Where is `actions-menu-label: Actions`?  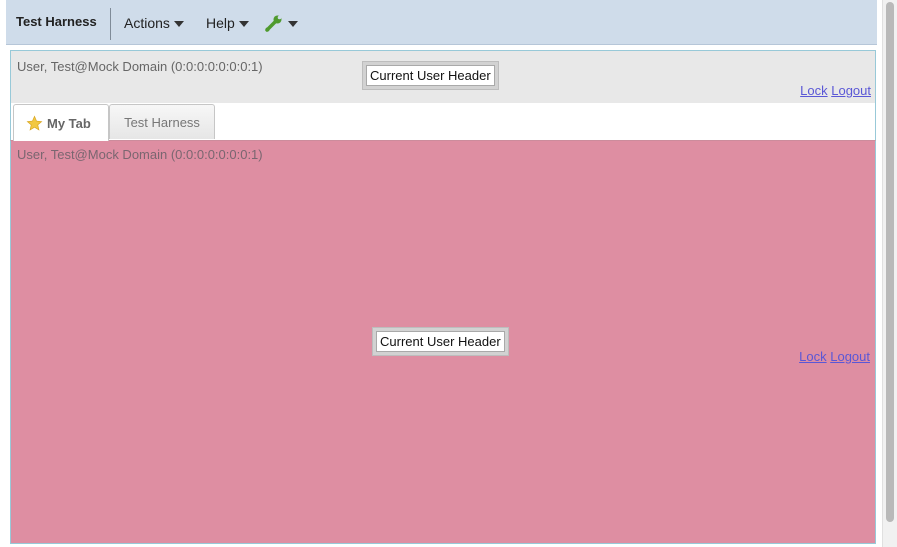 actions-menu-label: Actions is located at coordinates (147, 23).